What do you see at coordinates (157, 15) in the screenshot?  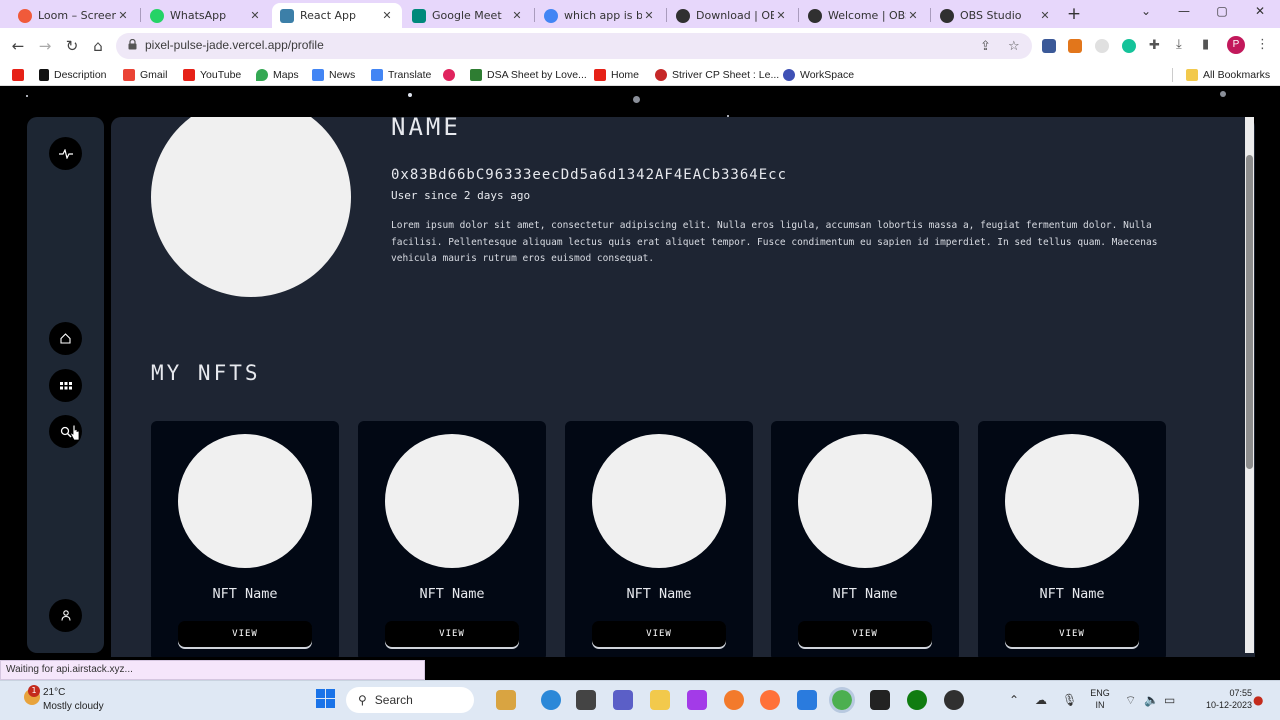 I see `whatsapp-icon` at bounding box center [157, 15].